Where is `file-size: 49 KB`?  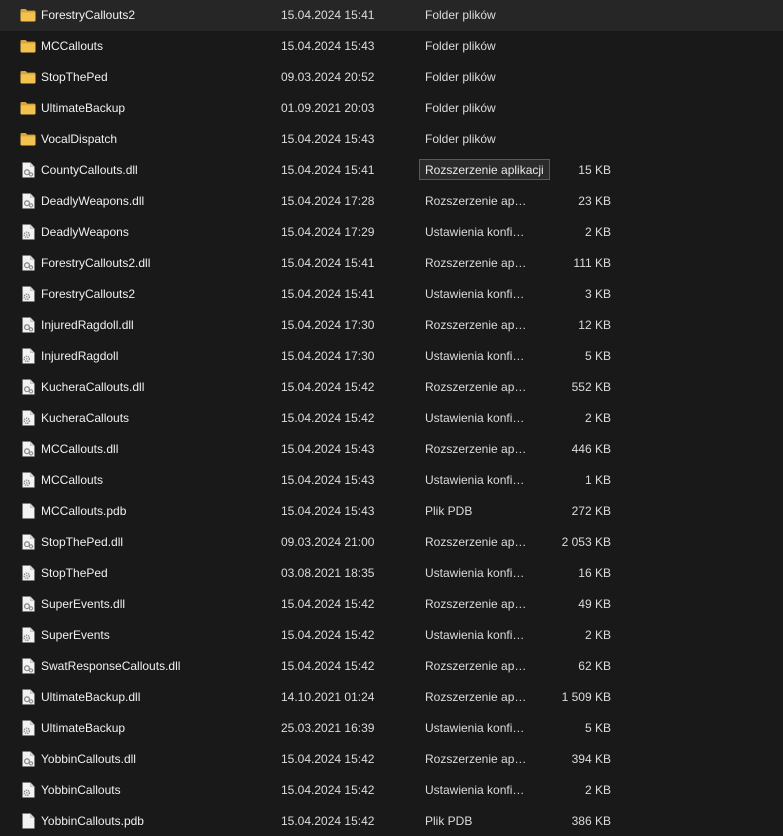
file-size: 49 KB is located at coordinates (594, 604).